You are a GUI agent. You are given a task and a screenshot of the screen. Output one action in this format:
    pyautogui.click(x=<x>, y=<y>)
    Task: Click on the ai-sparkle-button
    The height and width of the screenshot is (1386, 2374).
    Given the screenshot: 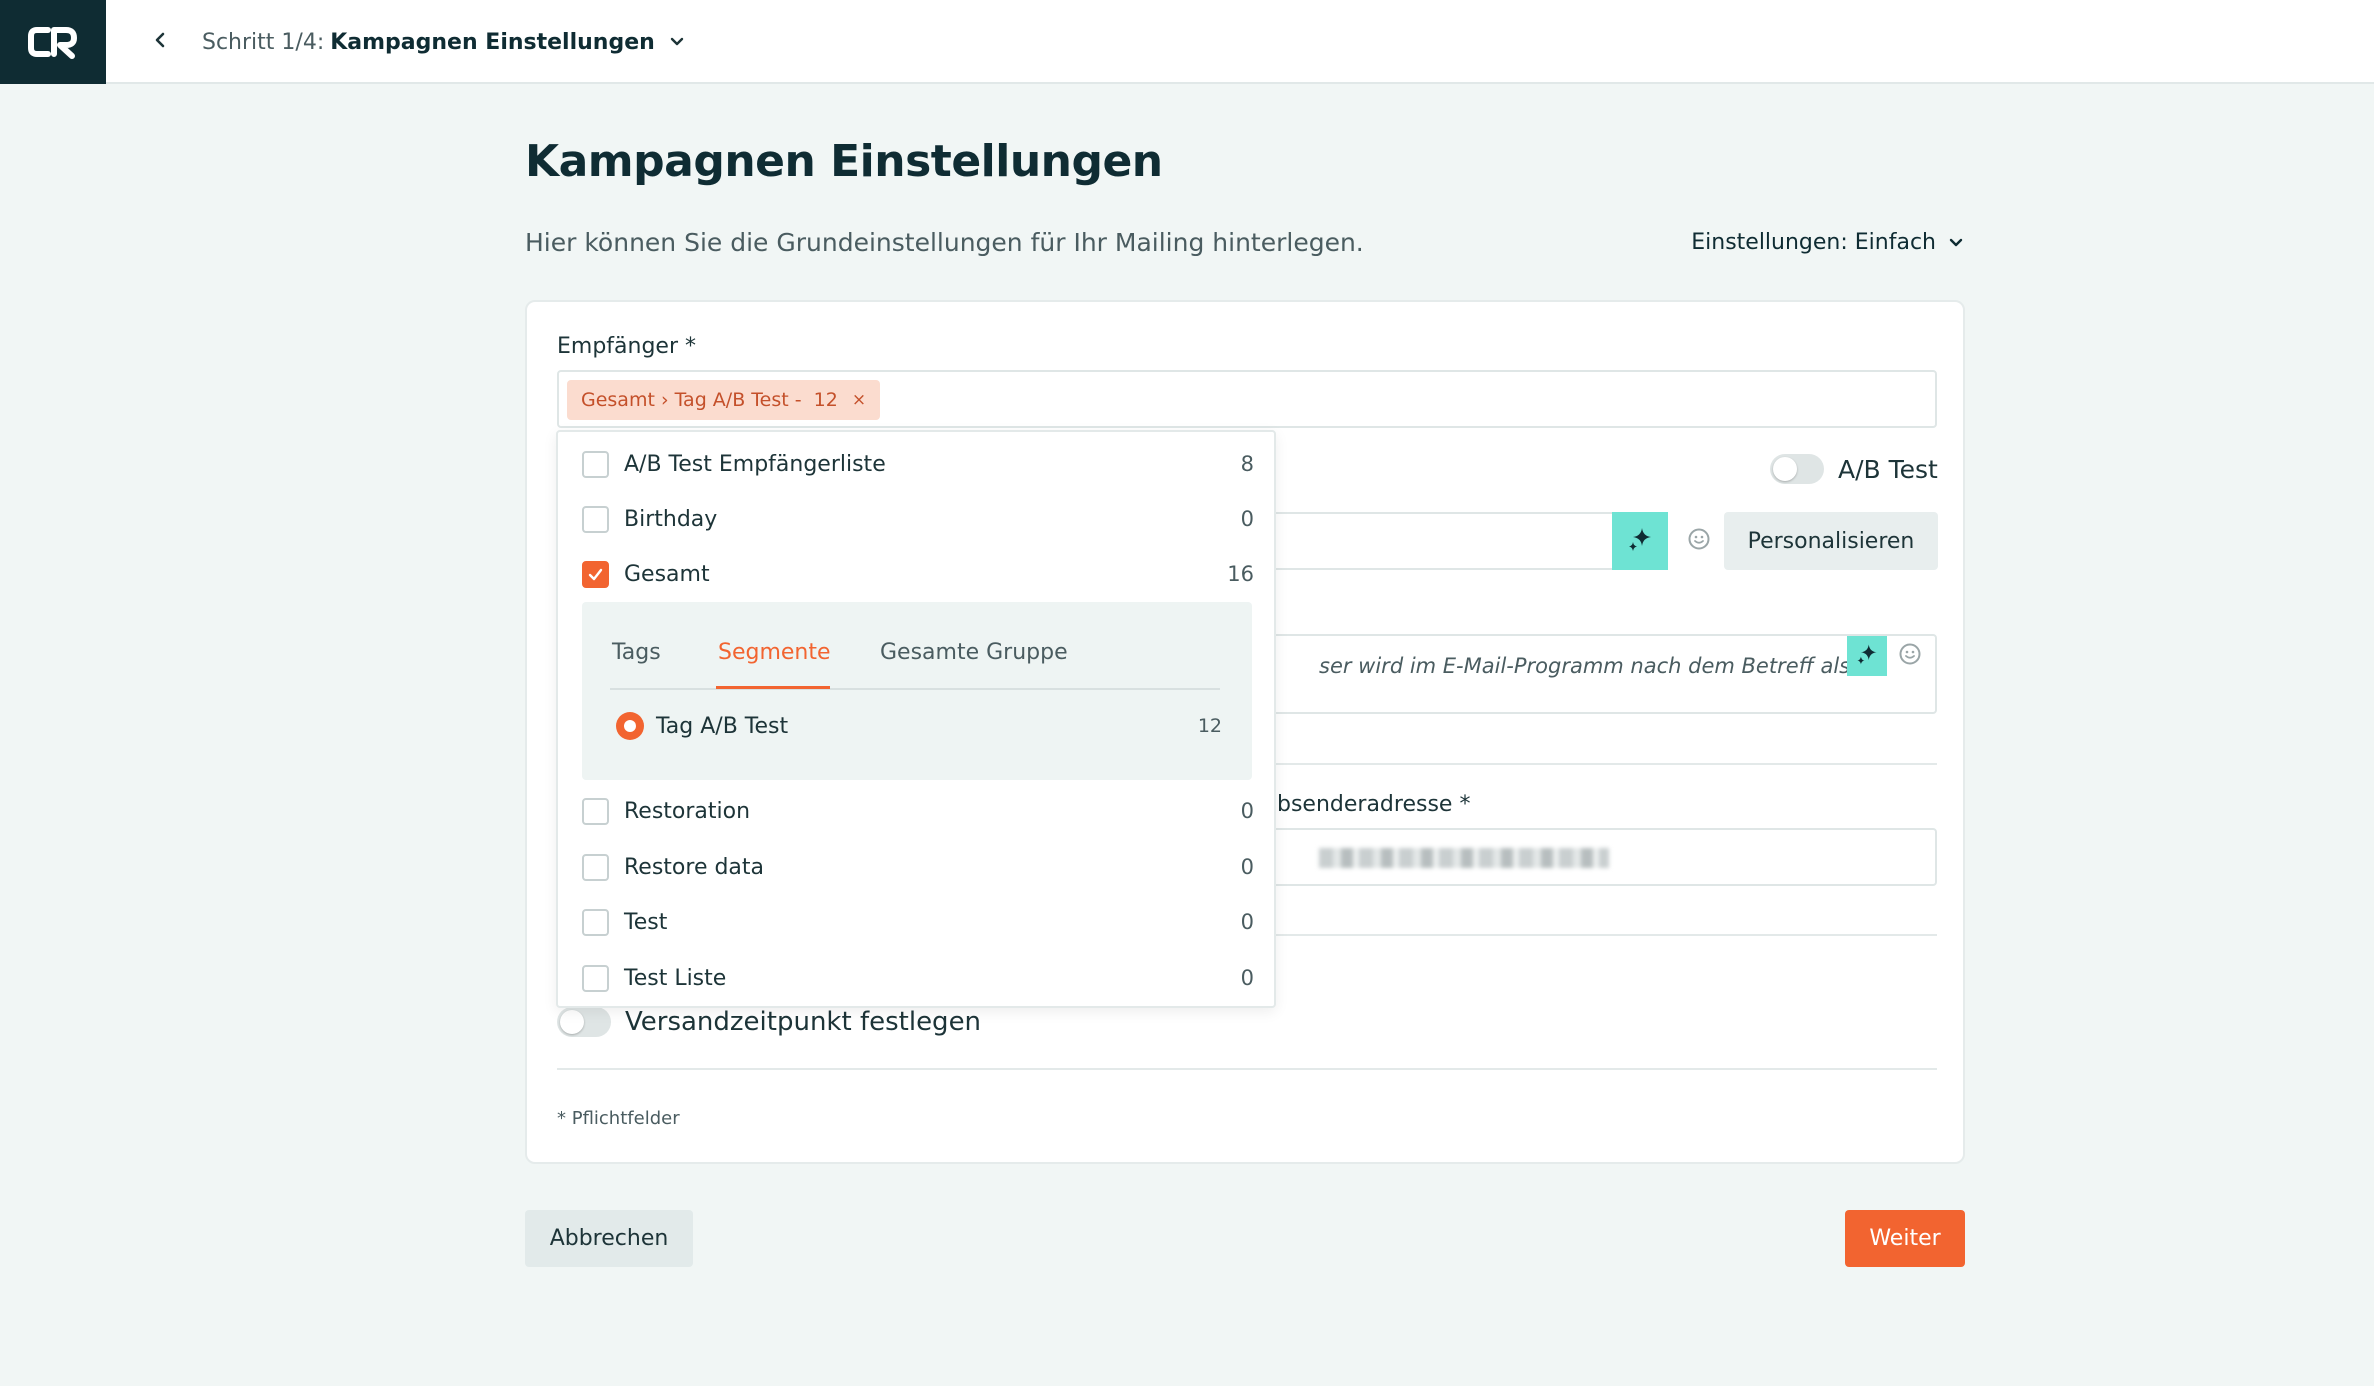 What is the action you would take?
    pyautogui.click(x=1640, y=541)
    